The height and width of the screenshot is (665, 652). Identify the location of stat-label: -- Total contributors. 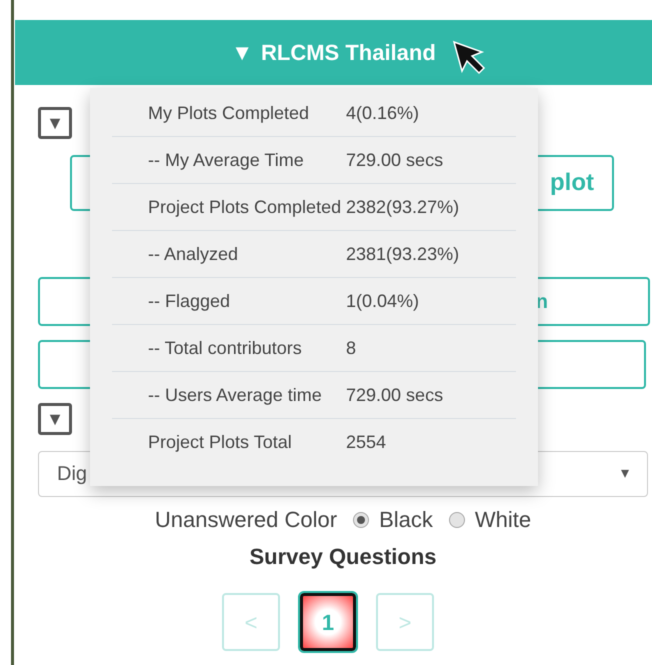
(225, 348).